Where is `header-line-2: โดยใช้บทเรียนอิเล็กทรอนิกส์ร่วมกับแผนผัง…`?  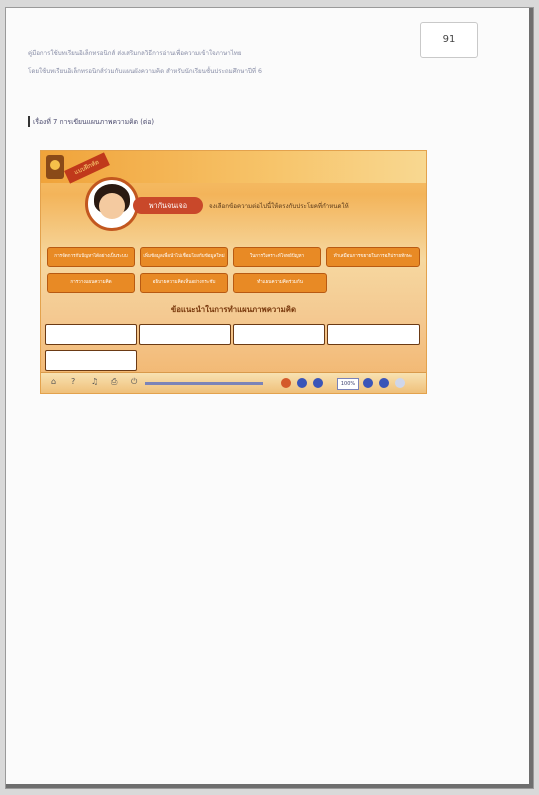
header-line-2: โดยใช้บทเรียนอิเล็กทรอนิกส์ร่วมกับแผนผัง… is located at coordinates (145, 71).